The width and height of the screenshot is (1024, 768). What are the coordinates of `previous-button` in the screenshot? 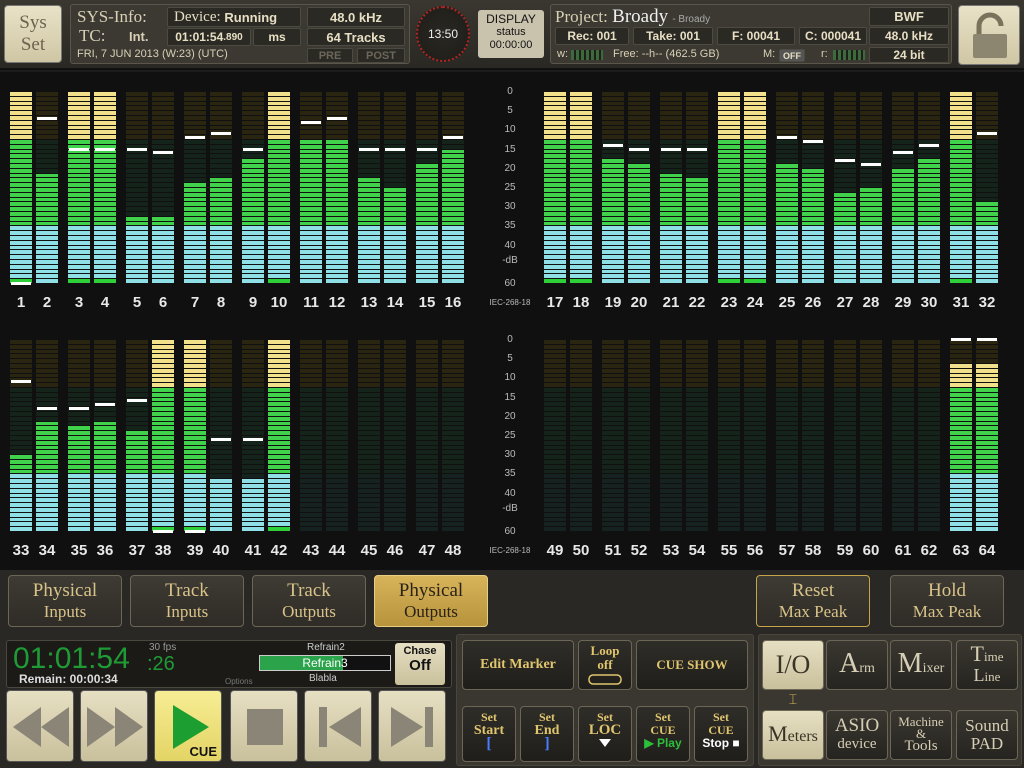 It's located at (338, 726).